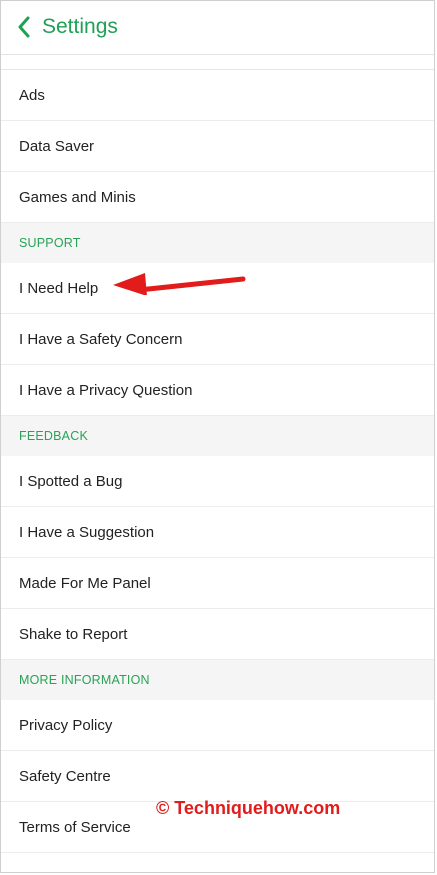 Image resolution: width=437 pixels, height=875 pixels. Describe the element at coordinates (217, 634) in the screenshot. I see `settings-item-shake-to-report: Shake to Report` at that location.